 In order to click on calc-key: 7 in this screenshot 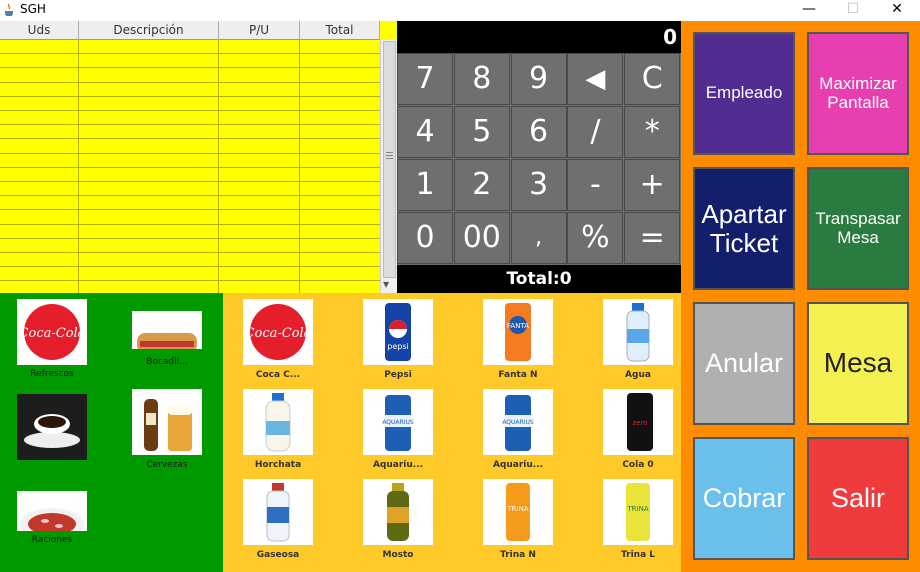, I will do `click(425, 79)`.